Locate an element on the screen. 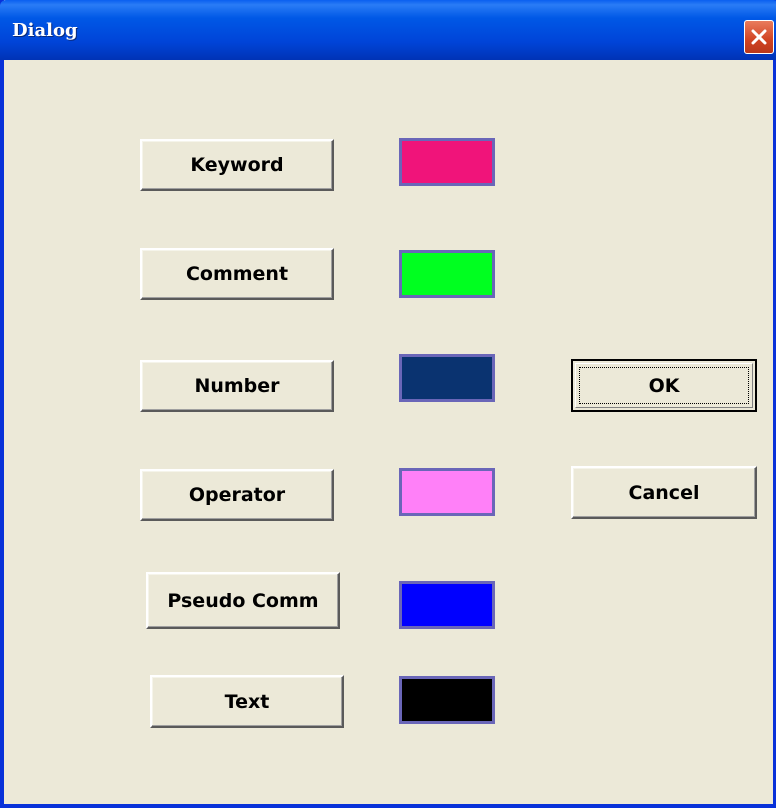 This screenshot has width=776, height=808. comment-color-button: Comment is located at coordinates (237, 274).